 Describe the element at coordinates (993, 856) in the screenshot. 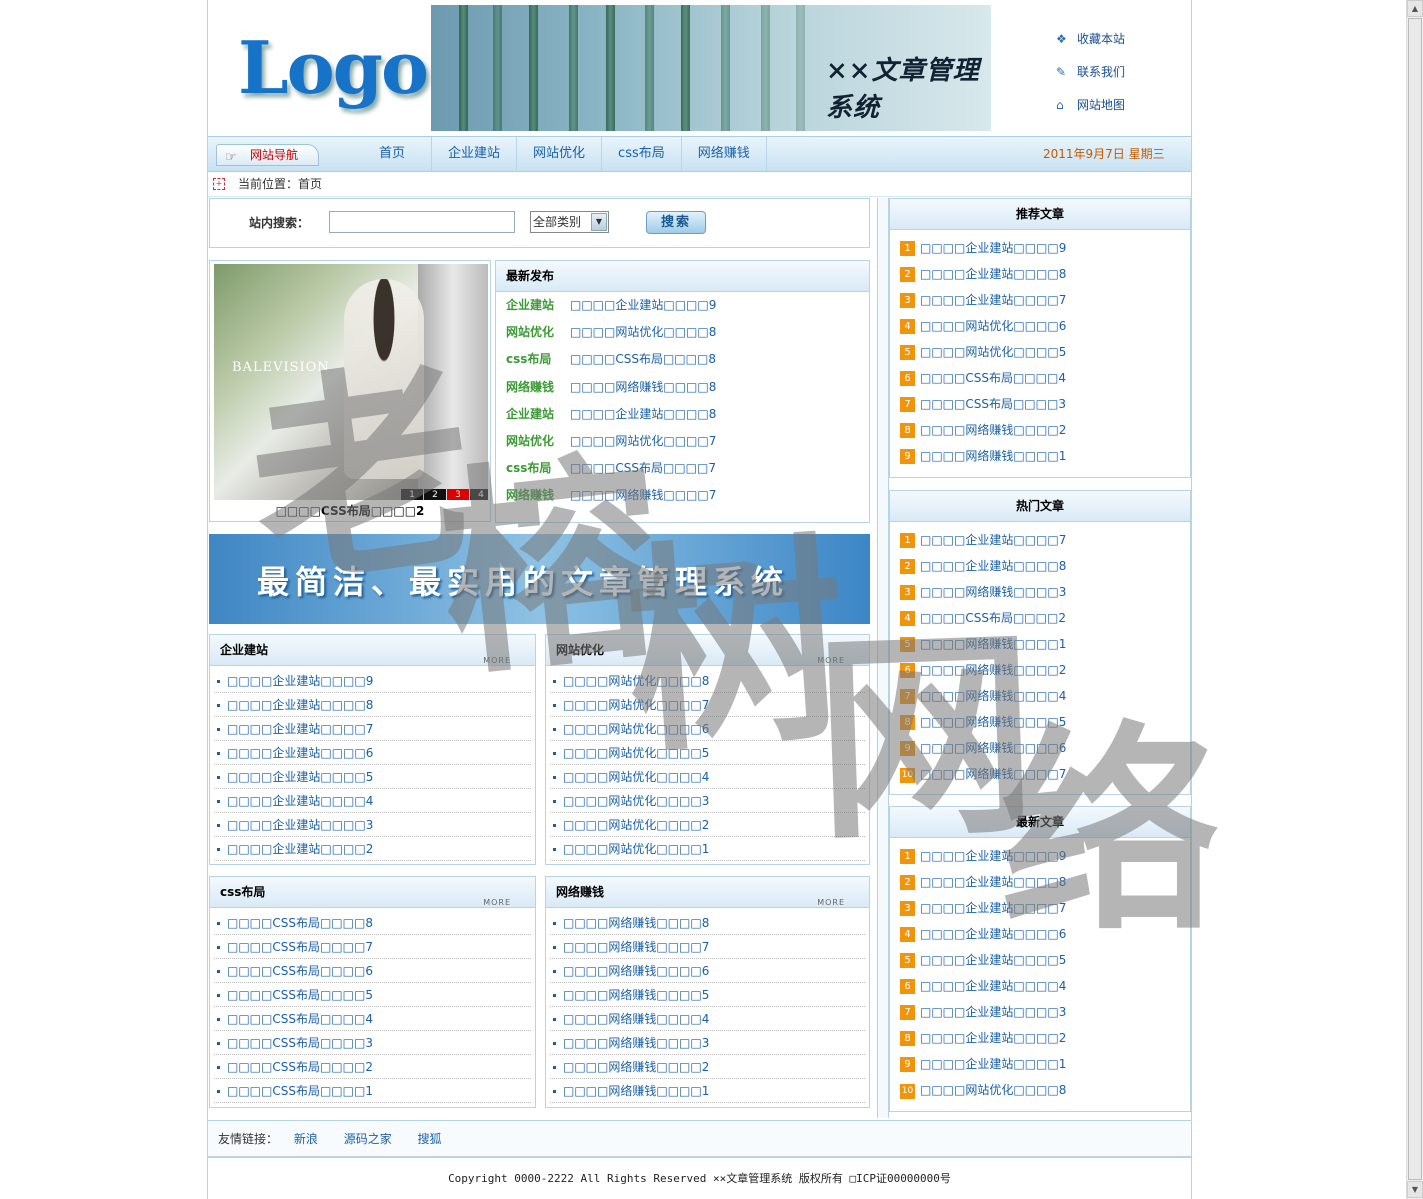

I see `rank-item-title: □□□□企业建站□□□□9` at that location.